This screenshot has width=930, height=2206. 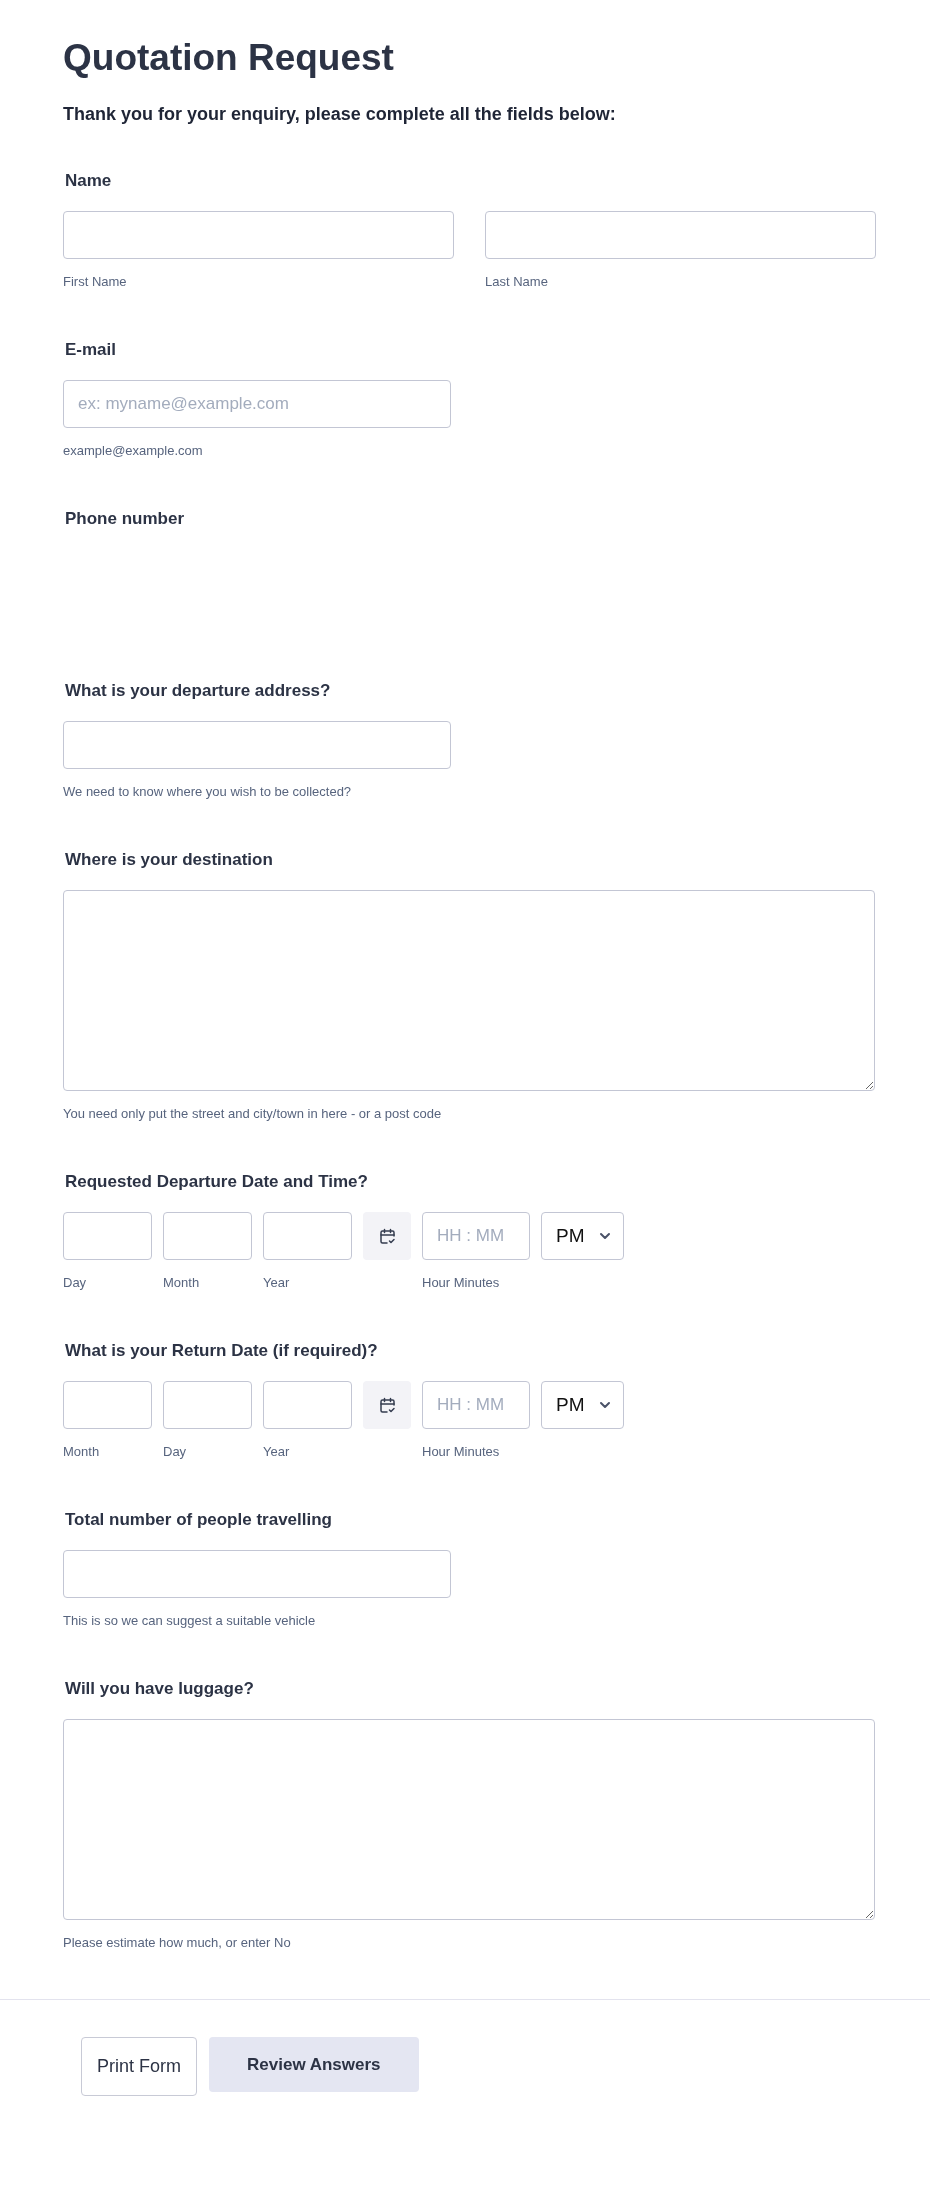 I want to click on field-label: E-mail, so click(x=91, y=350).